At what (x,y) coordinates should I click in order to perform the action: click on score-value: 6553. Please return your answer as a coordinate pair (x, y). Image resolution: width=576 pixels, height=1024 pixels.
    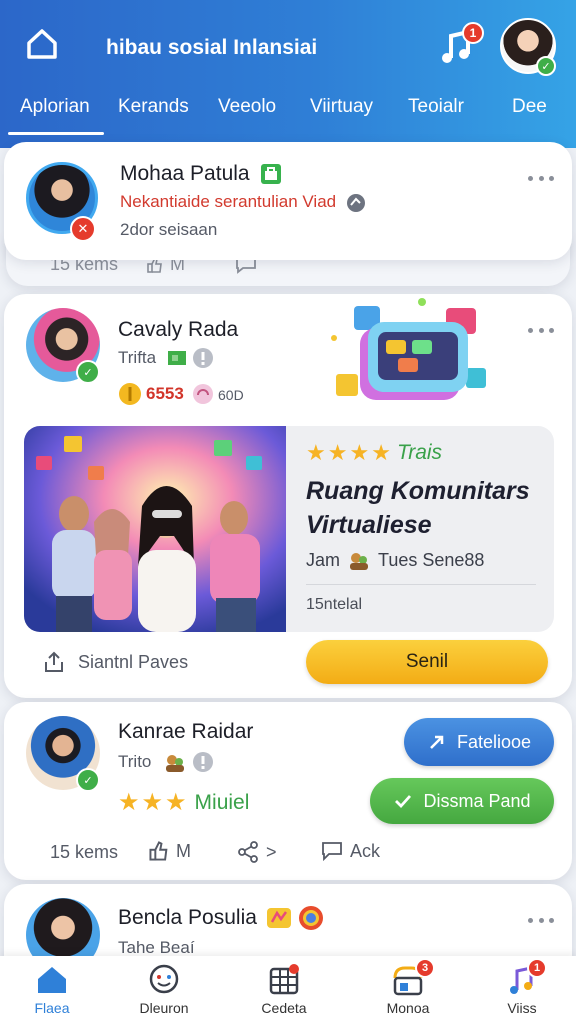
    Looking at the image, I should click on (165, 393).